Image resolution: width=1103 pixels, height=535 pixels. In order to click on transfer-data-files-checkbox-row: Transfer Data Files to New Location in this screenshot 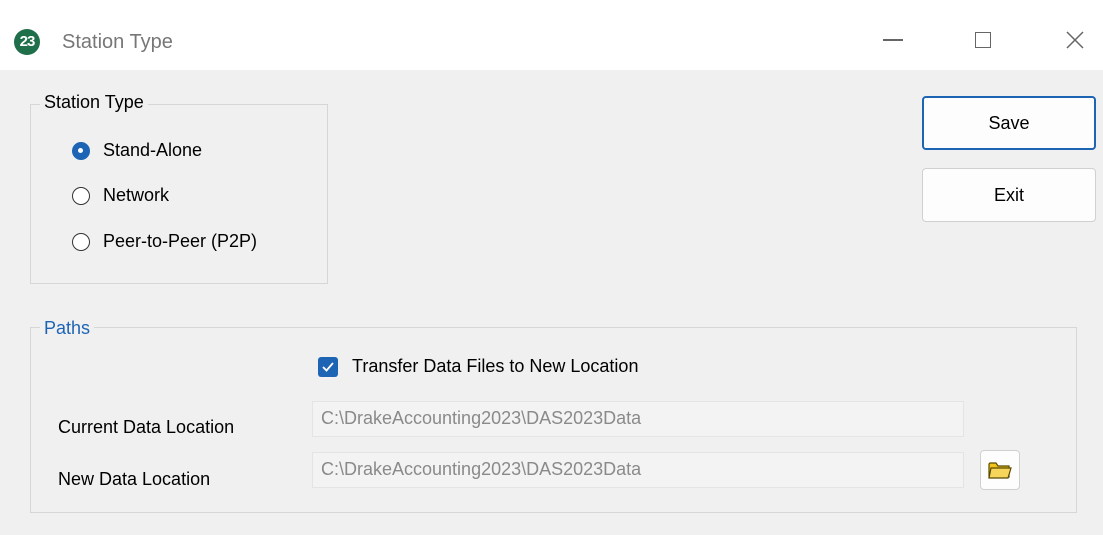, I will do `click(478, 366)`.